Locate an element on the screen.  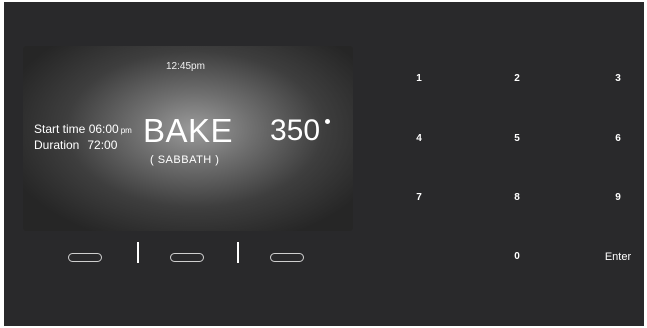
key-6: 6 is located at coordinates (618, 139).